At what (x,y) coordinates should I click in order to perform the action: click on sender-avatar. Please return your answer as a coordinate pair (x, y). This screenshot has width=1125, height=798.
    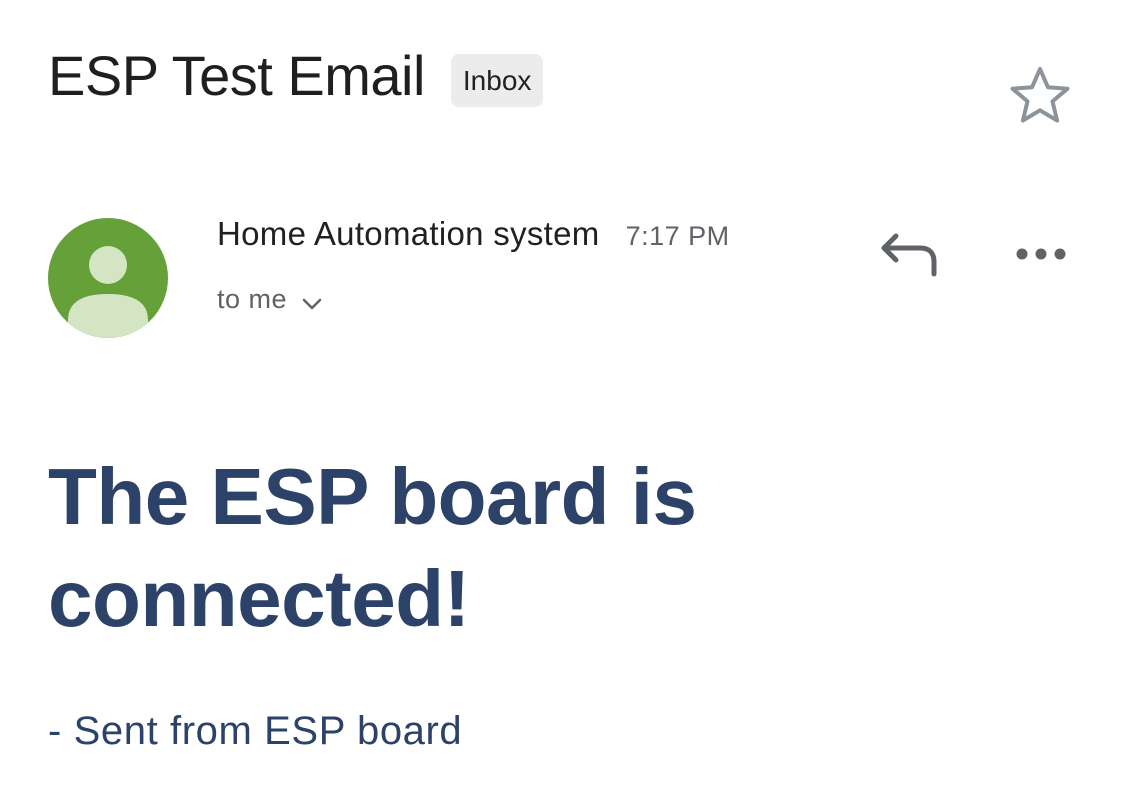
    Looking at the image, I should click on (108, 278).